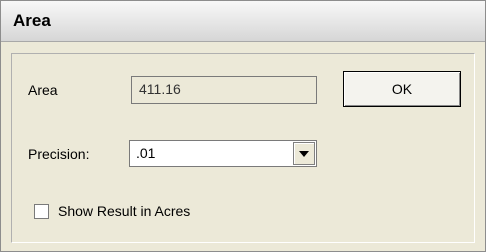 This screenshot has height=252, width=486. Describe the element at coordinates (160, 89) in the screenshot. I see `area-value: 411.16` at that location.